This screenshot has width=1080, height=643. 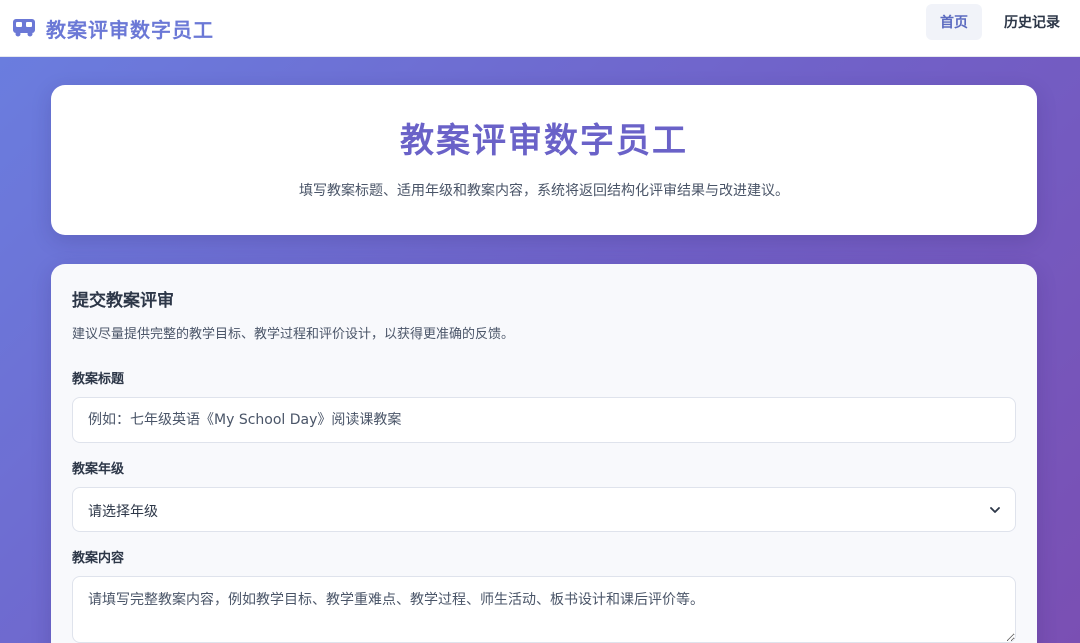 What do you see at coordinates (123, 512) in the screenshot?
I see `grade-select-value: 请选择年级` at bounding box center [123, 512].